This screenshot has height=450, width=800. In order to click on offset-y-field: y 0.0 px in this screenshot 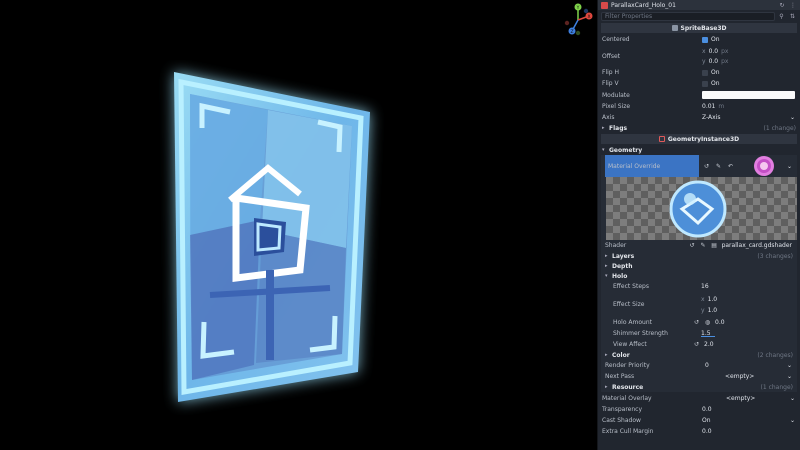, I will do `click(715, 61)`.